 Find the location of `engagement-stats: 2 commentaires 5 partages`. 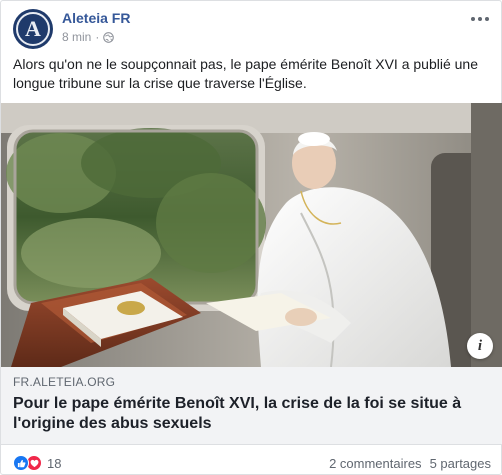

engagement-stats: 2 commentaires 5 partages is located at coordinates (410, 463).